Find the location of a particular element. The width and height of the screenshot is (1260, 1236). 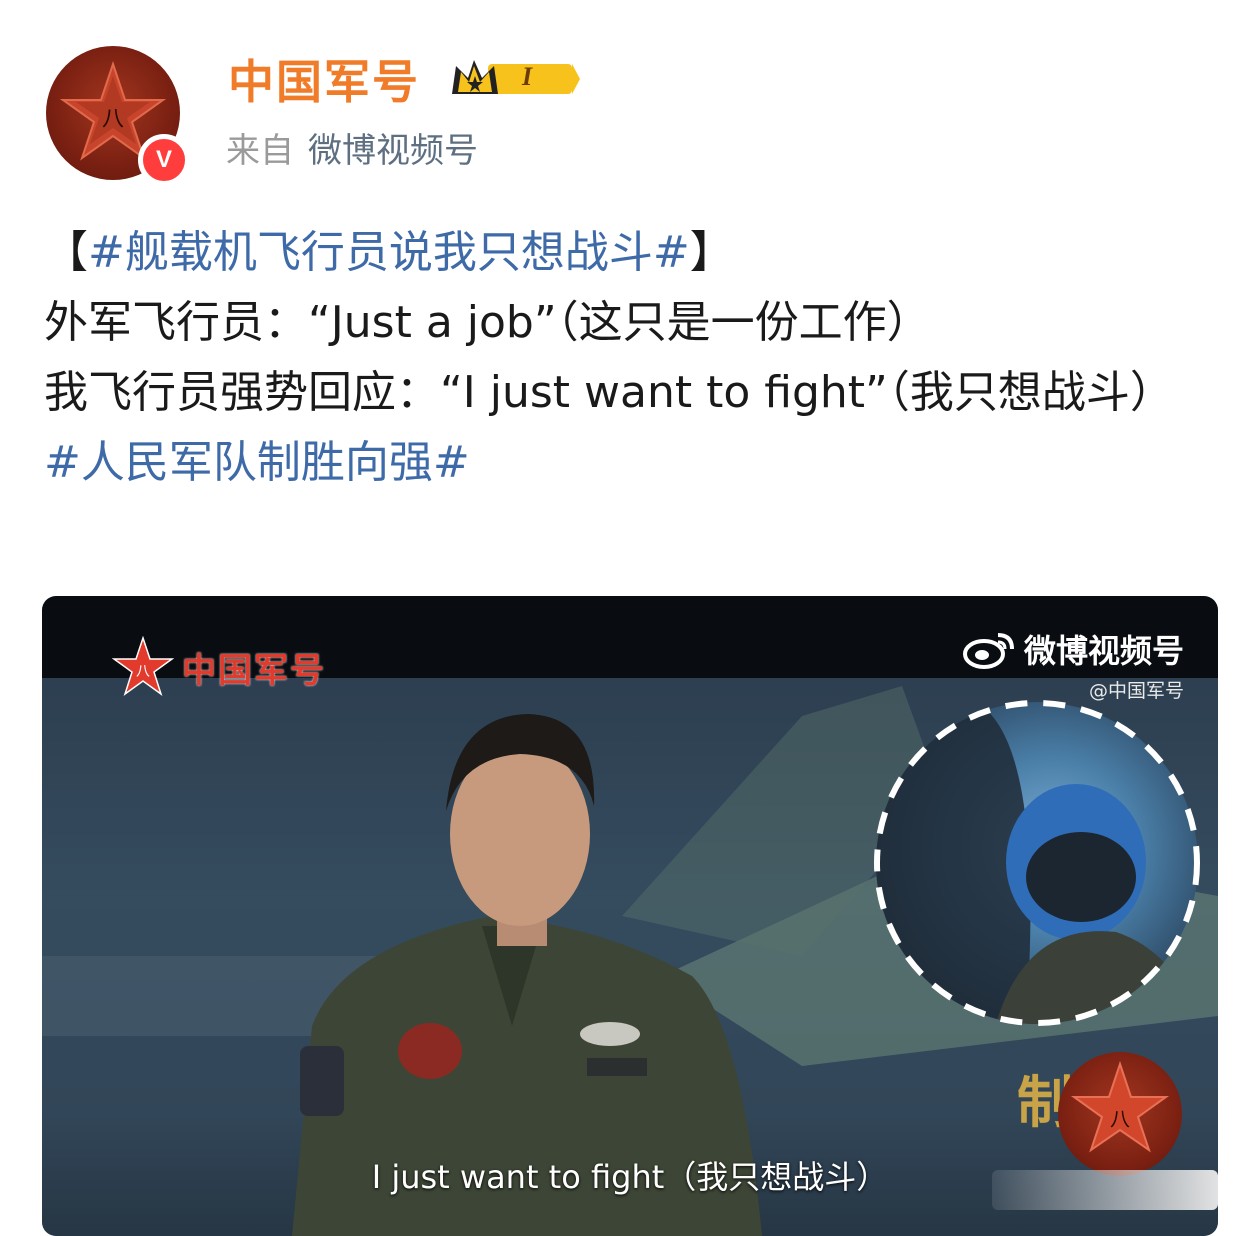

crown-level-badge: I is located at coordinates (515, 81).